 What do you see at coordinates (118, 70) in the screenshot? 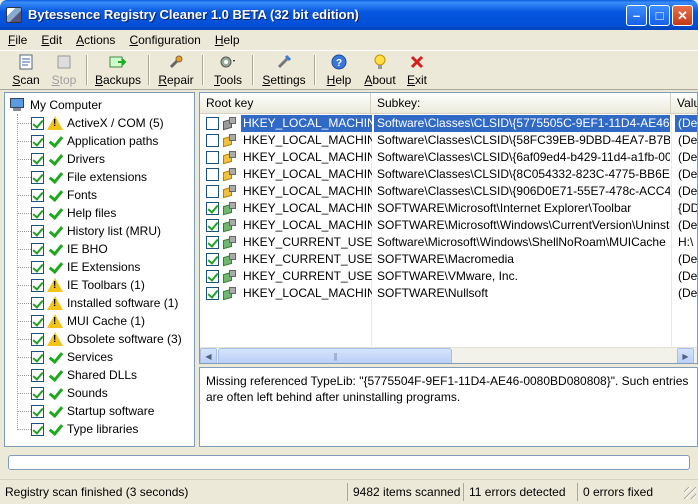
I see `backups-button: Backups` at bounding box center [118, 70].